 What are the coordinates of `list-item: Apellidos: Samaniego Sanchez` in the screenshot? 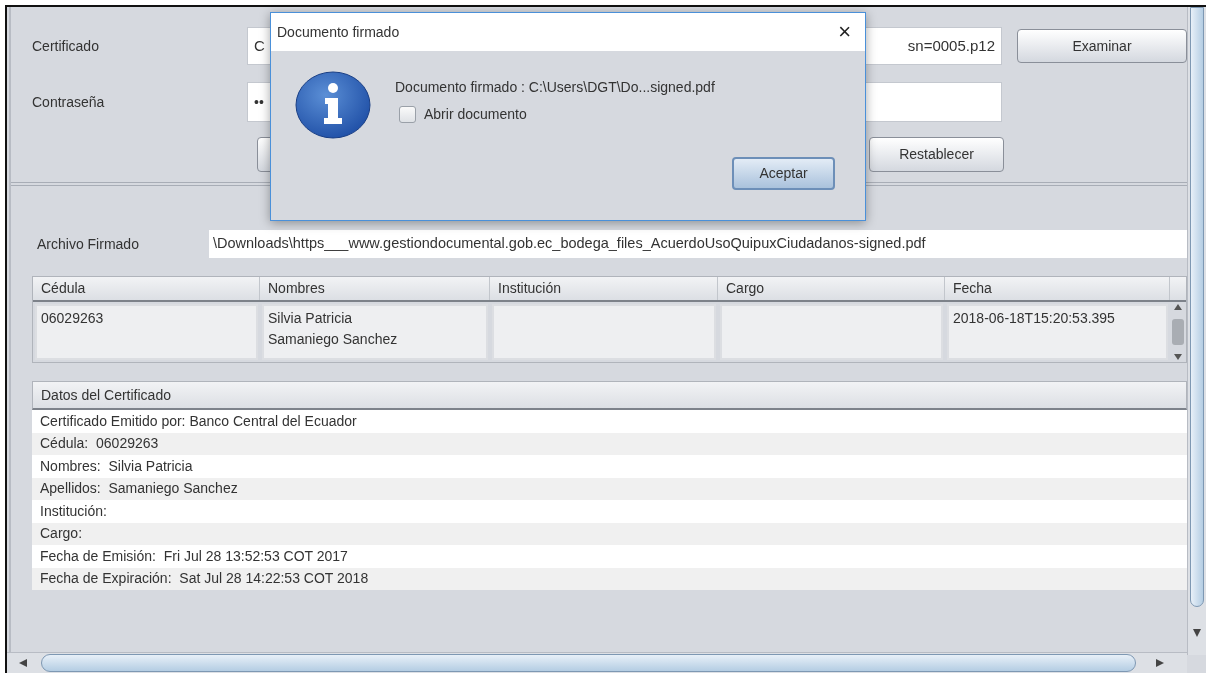 It's located at (609, 488).